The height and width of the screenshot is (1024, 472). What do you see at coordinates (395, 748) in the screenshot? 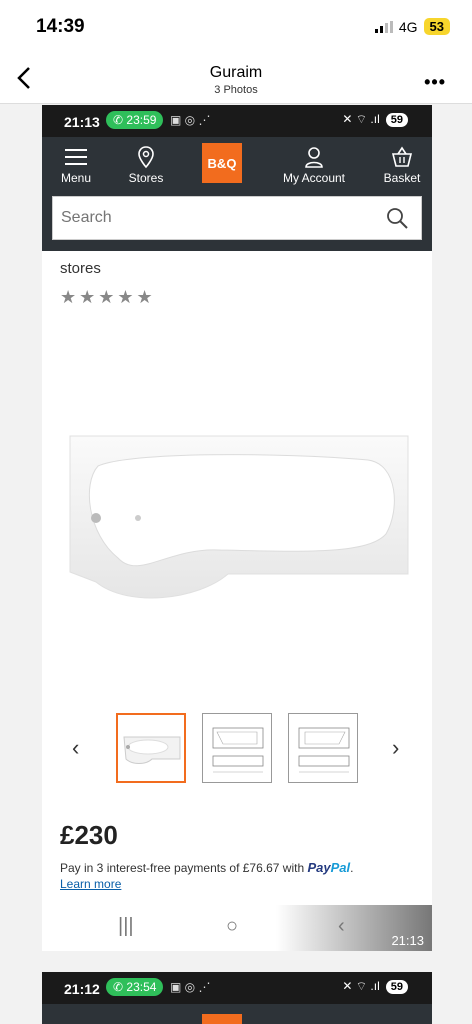
I see `next-arrow-icon: ›` at bounding box center [395, 748].